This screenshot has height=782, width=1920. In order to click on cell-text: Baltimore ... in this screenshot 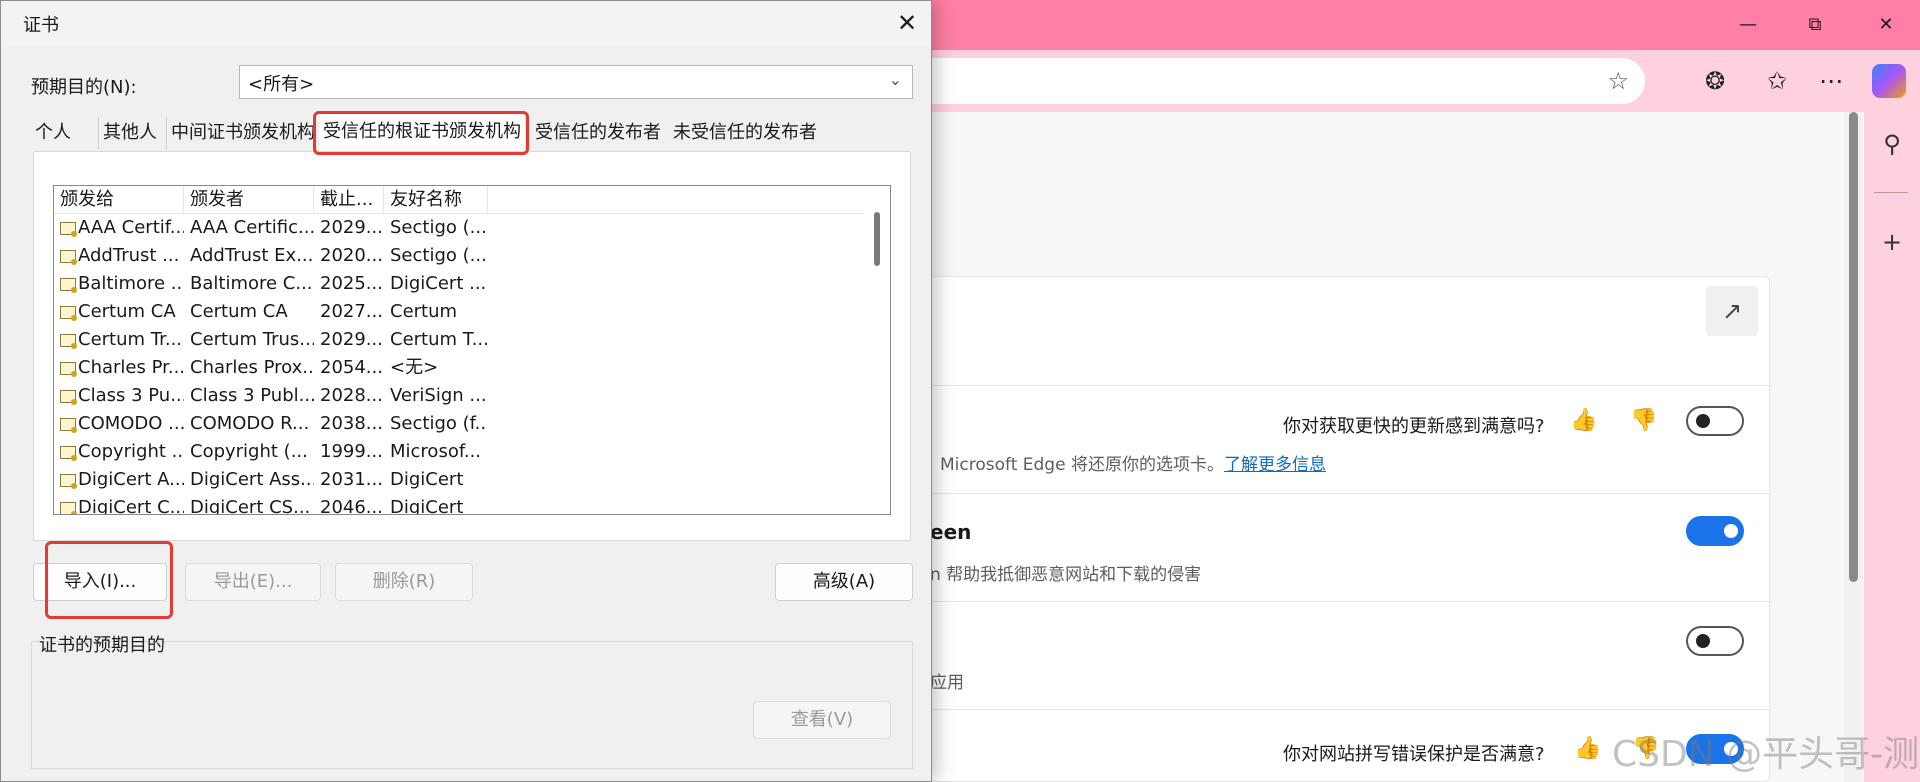, I will do `click(131, 283)`.